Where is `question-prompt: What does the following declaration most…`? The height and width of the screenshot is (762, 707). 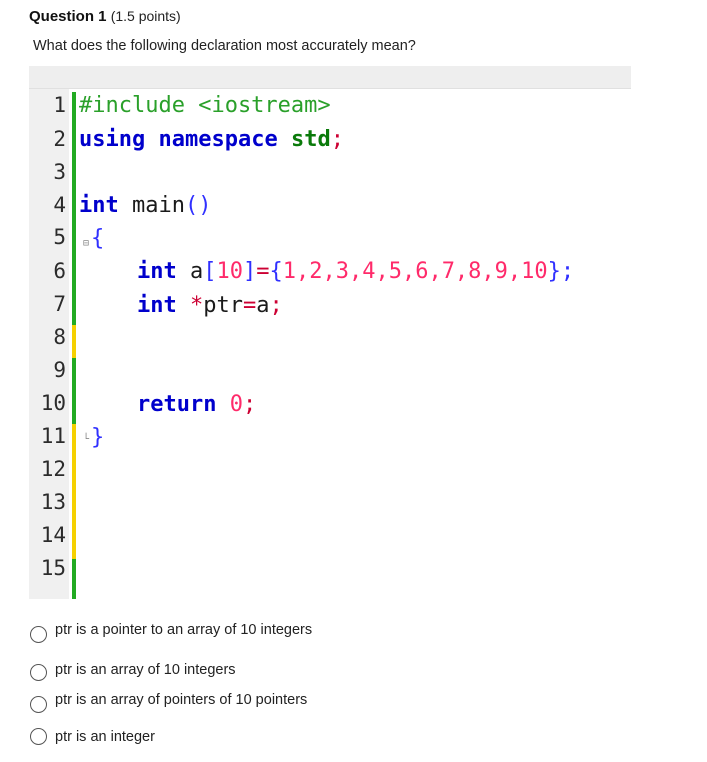 question-prompt: What does the following declaration most… is located at coordinates (224, 46).